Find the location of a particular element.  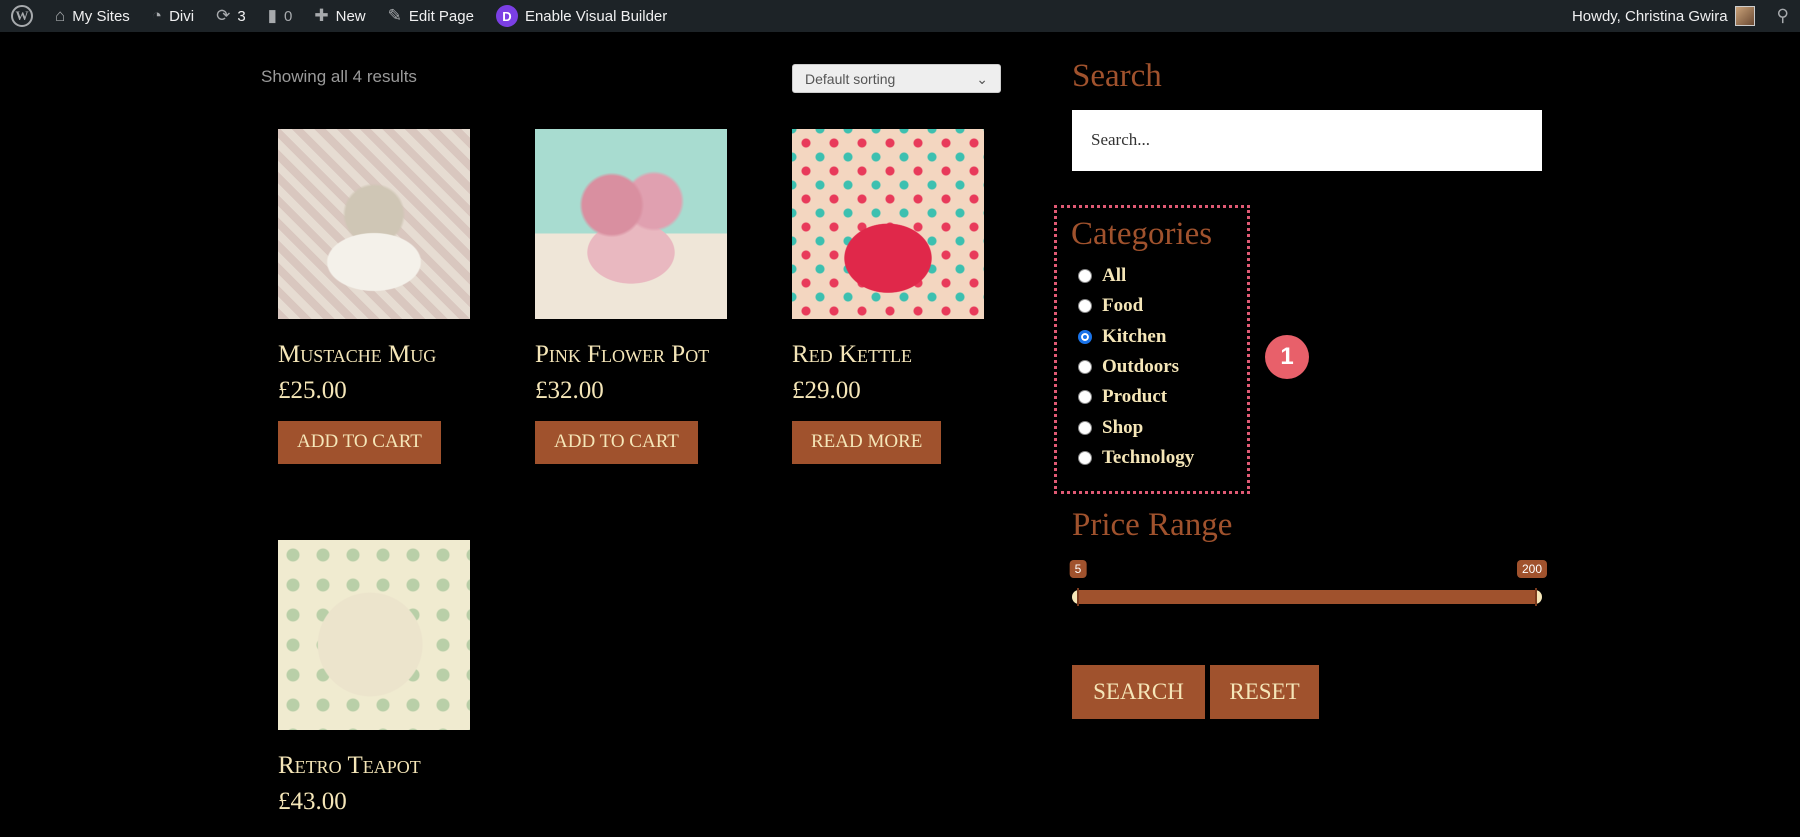

product-card: Retro Teapot £43.00 is located at coordinates (374, 678).